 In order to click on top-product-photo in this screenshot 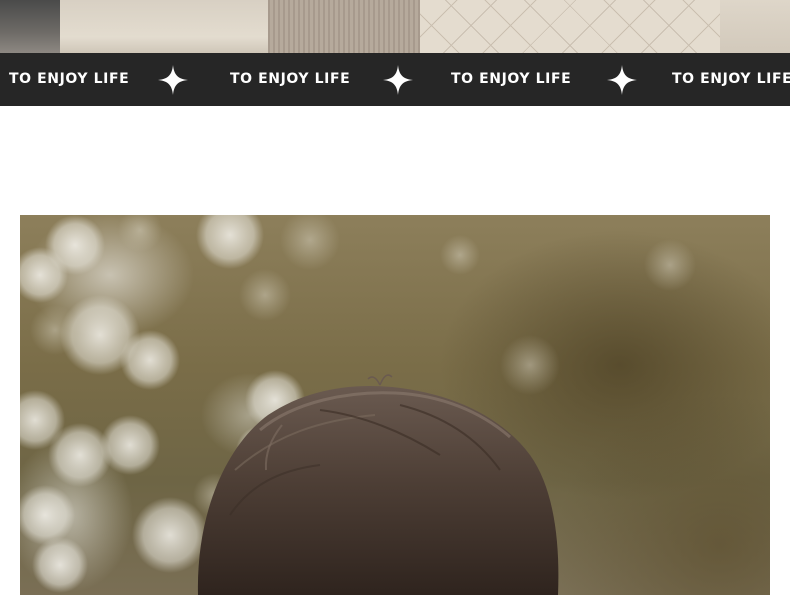, I will do `click(395, 26)`.